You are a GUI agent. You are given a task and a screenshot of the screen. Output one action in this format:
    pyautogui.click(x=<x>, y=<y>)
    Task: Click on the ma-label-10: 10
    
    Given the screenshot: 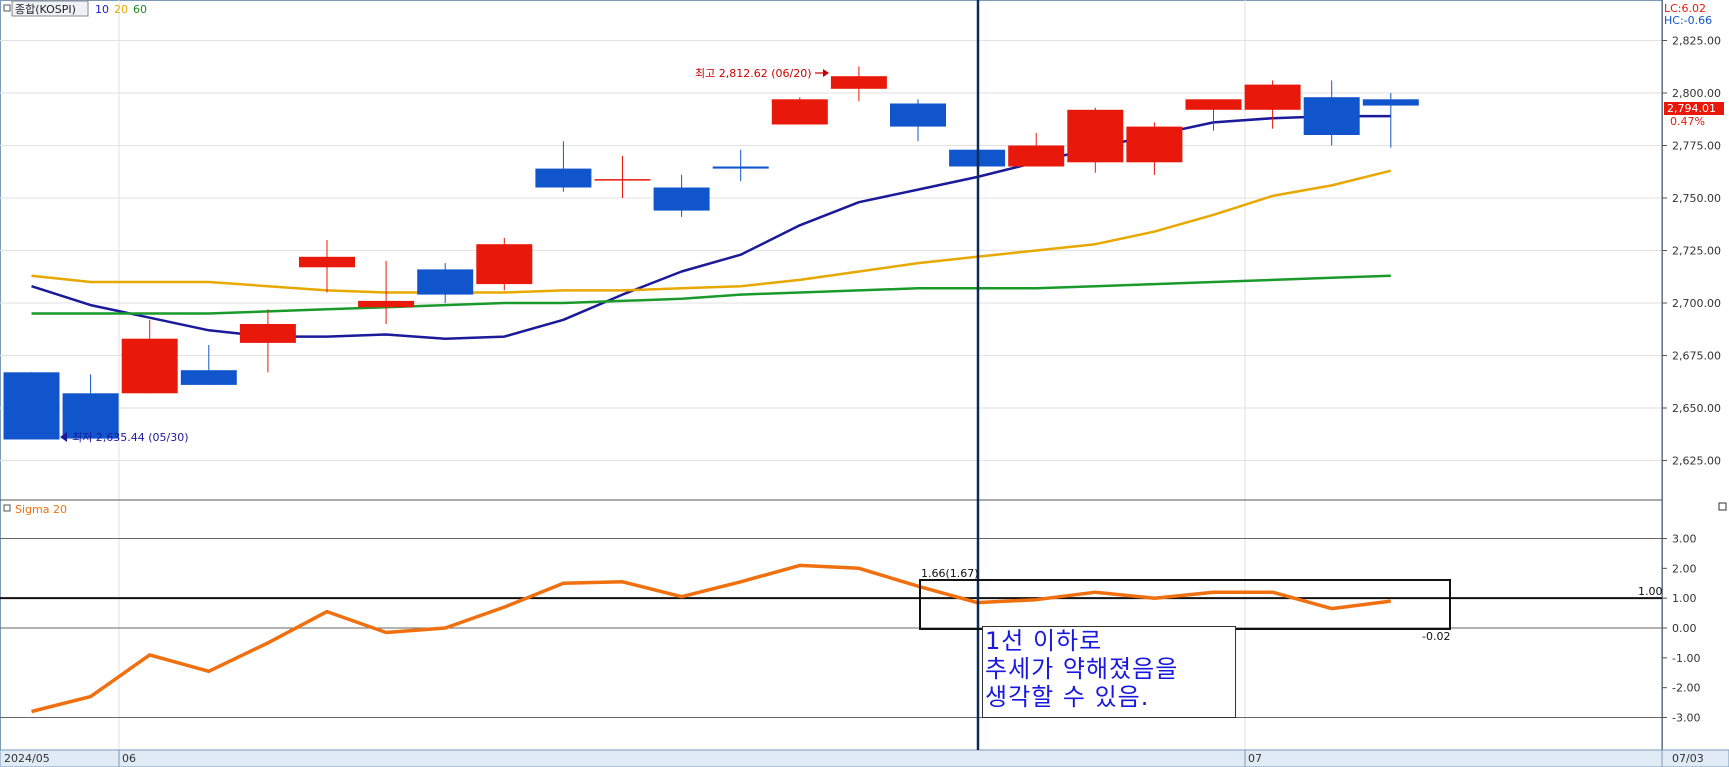 What is the action you would take?
    pyautogui.click(x=102, y=9)
    